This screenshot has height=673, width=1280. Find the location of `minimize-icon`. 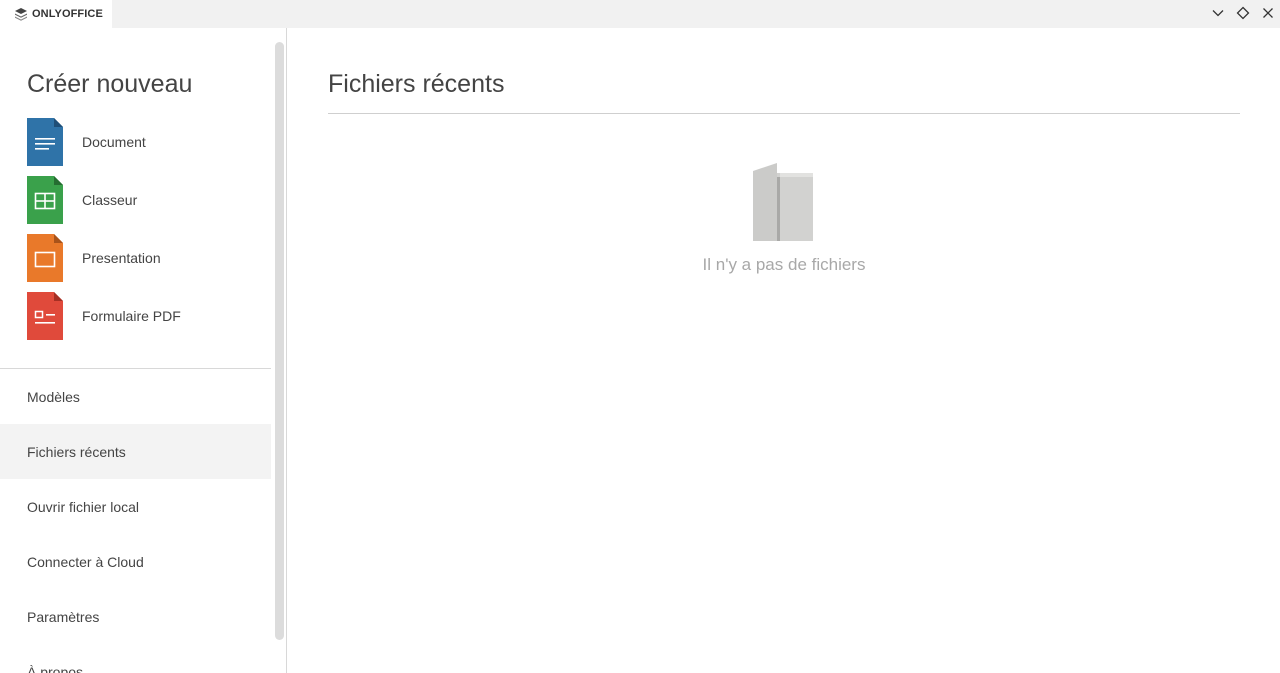

minimize-icon is located at coordinates (1218, 13).